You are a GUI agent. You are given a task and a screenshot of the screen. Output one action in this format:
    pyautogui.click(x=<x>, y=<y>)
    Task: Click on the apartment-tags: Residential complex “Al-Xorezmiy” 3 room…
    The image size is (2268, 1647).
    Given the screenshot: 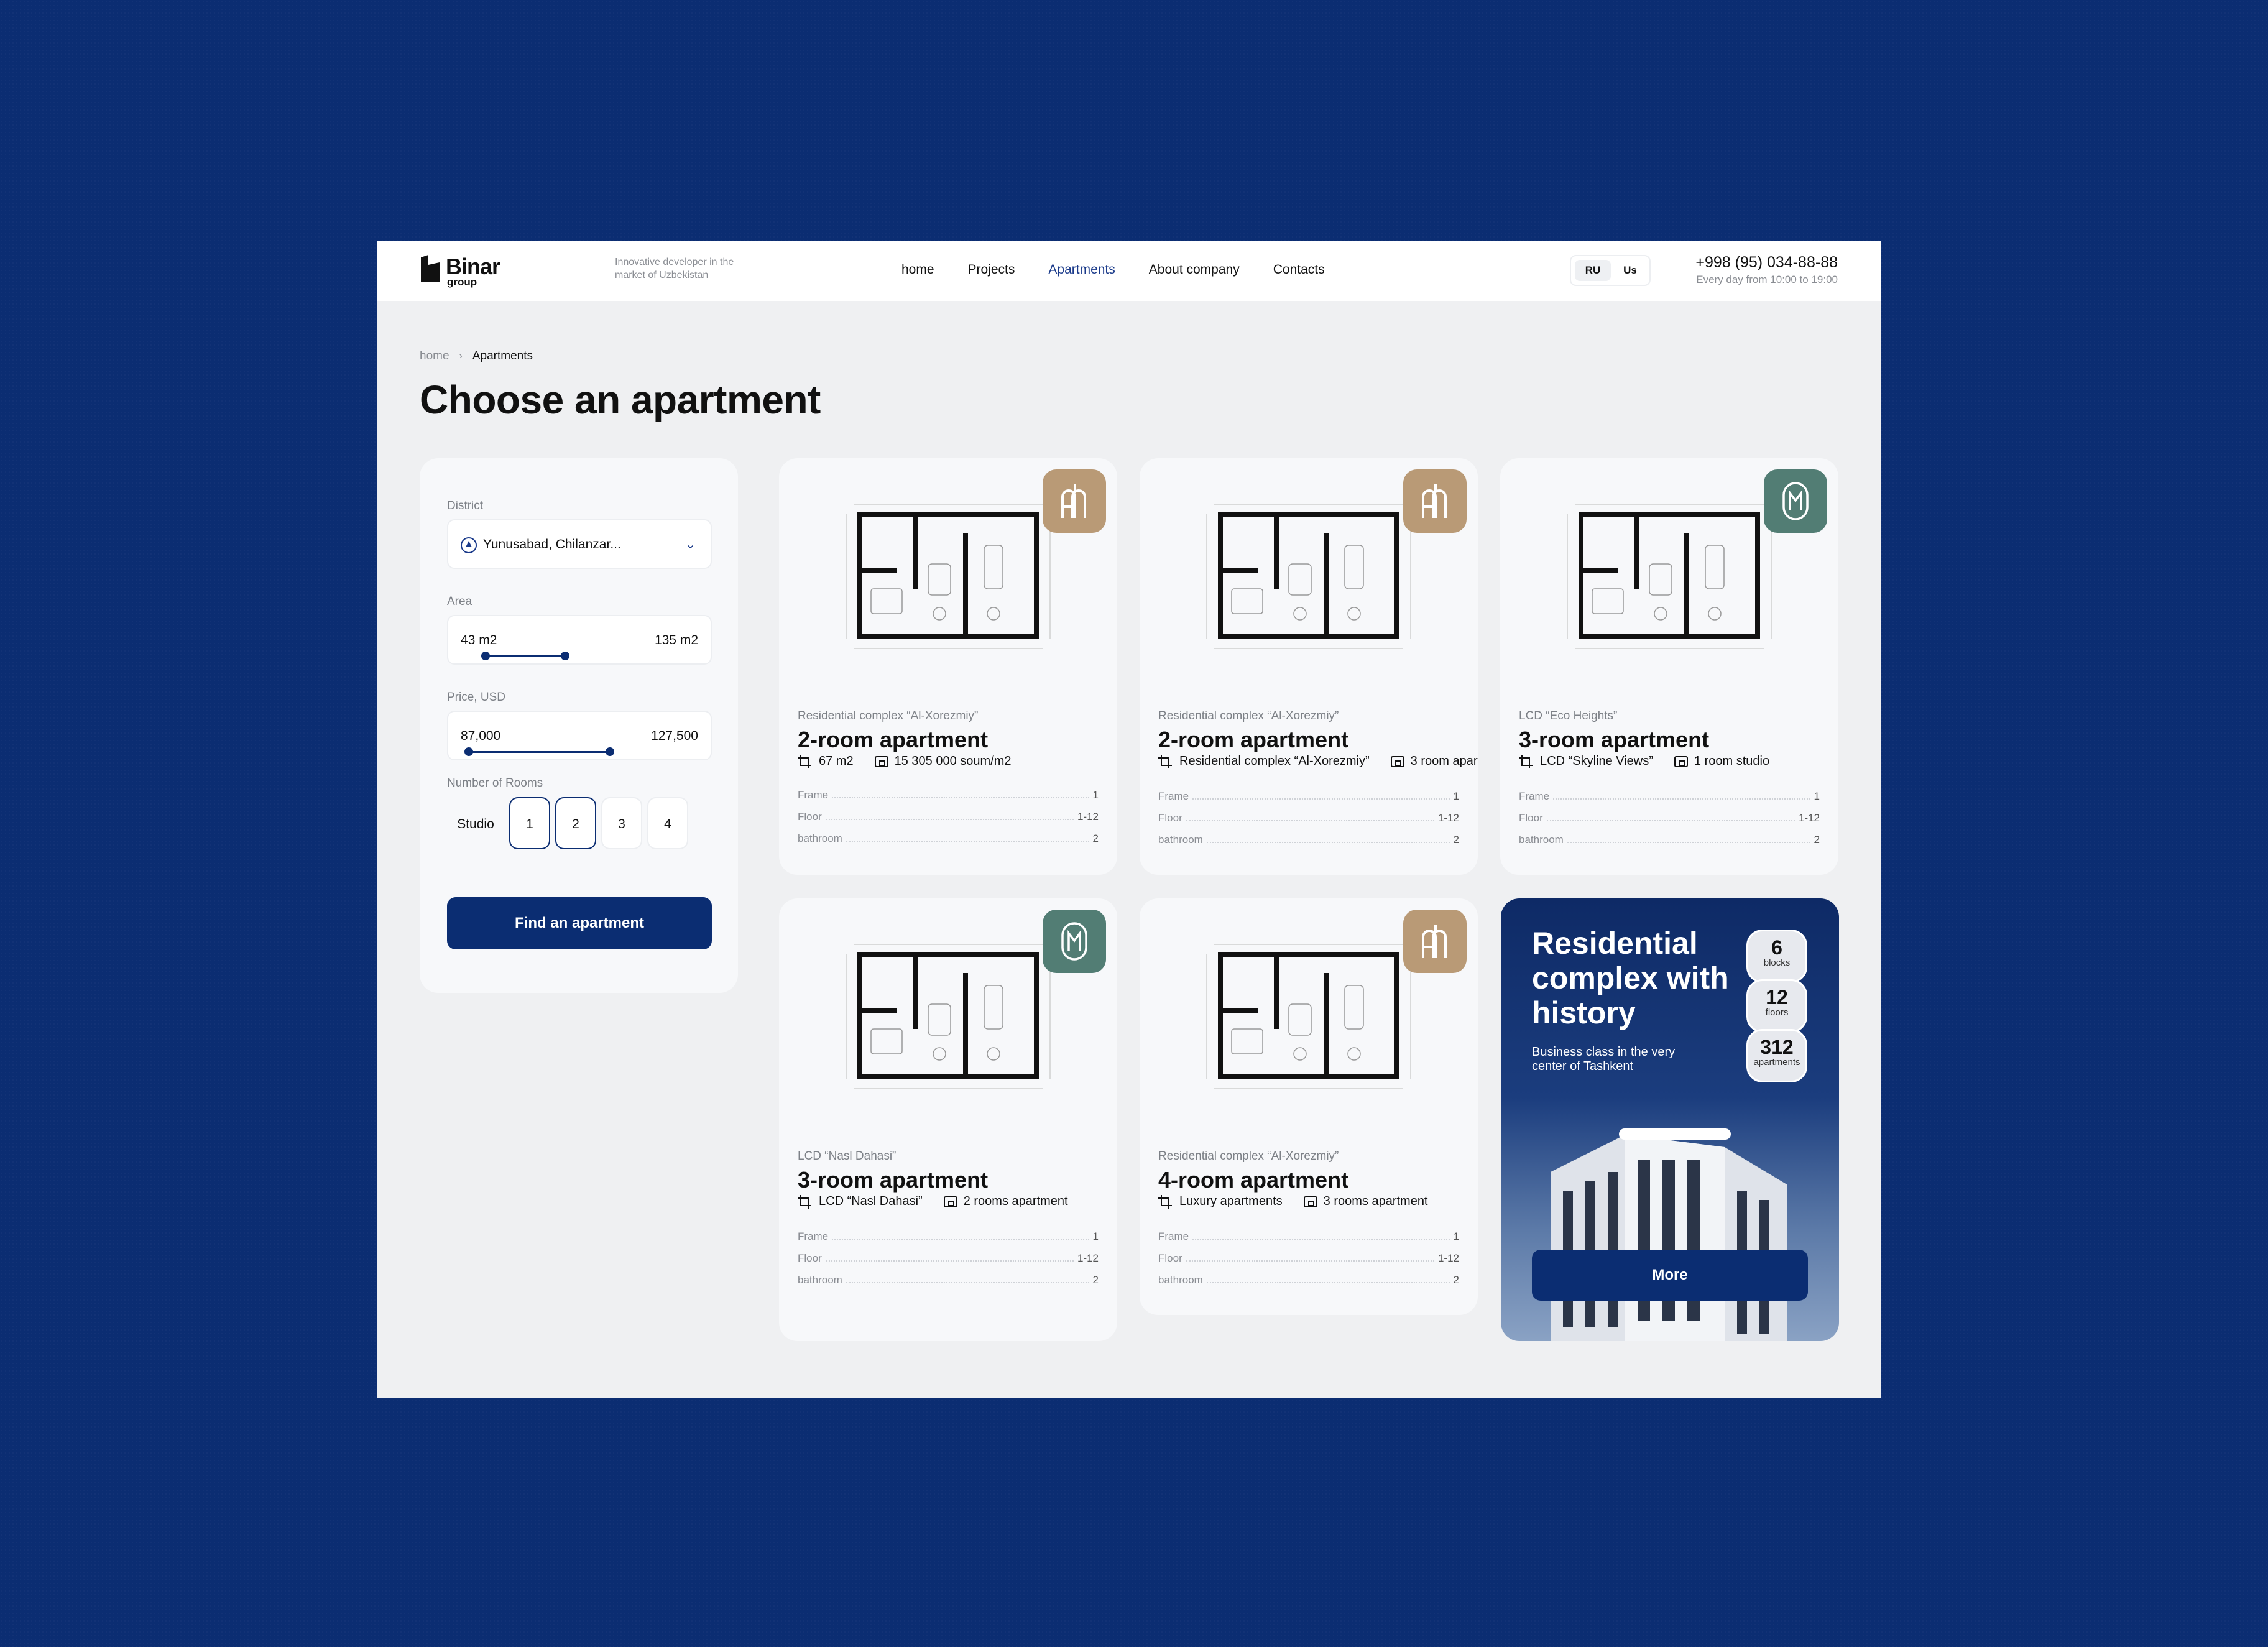 What is the action you would take?
    pyautogui.click(x=1318, y=761)
    